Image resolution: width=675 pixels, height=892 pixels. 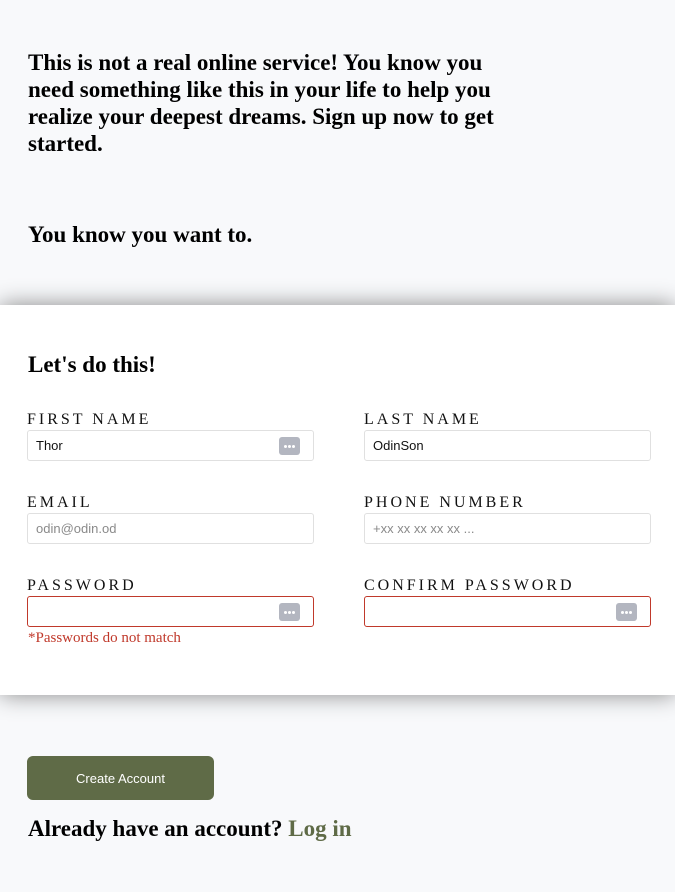 What do you see at coordinates (445, 502) in the screenshot?
I see `phone-label: PHONE NUMBER` at bounding box center [445, 502].